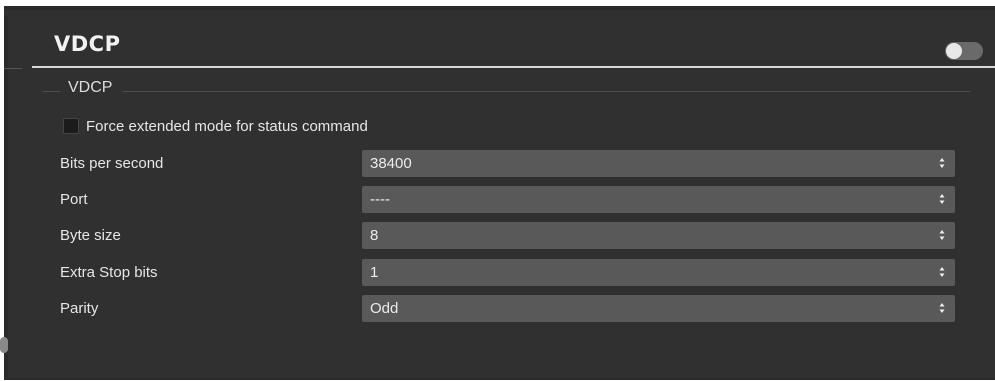 The image size is (995, 381). I want to click on left-divider, so click(13, 68).